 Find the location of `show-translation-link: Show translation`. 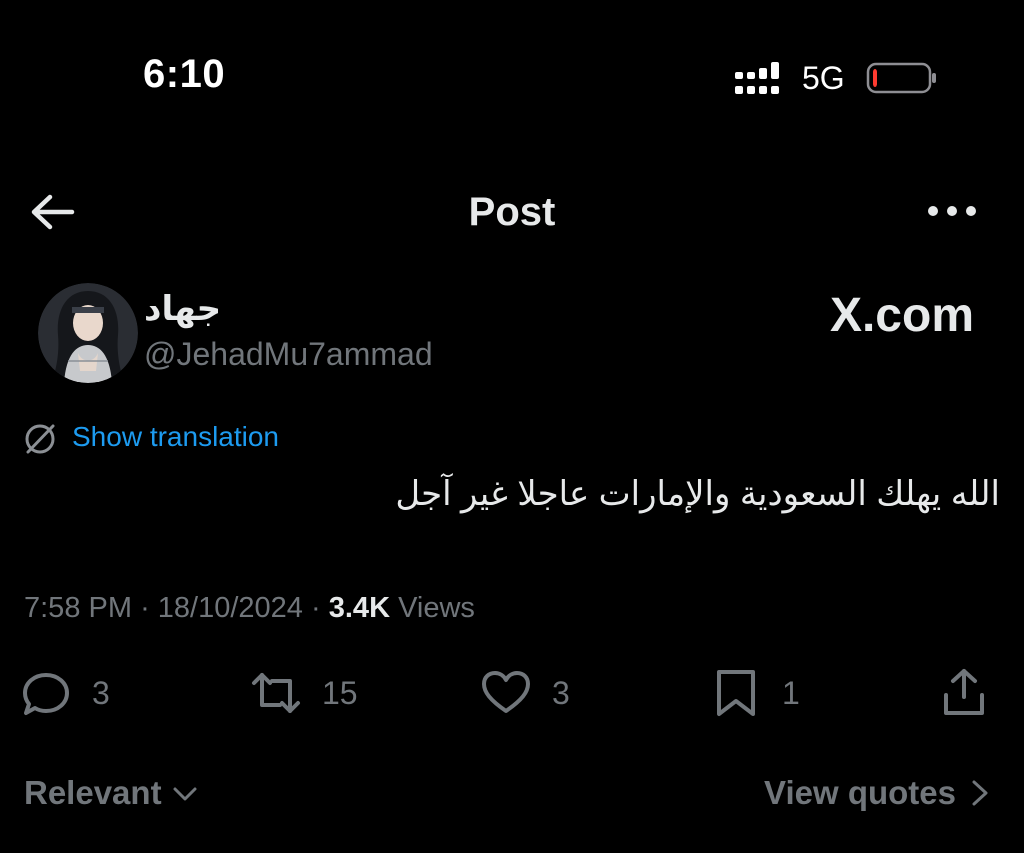

show-translation-link: Show translation is located at coordinates (175, 437).